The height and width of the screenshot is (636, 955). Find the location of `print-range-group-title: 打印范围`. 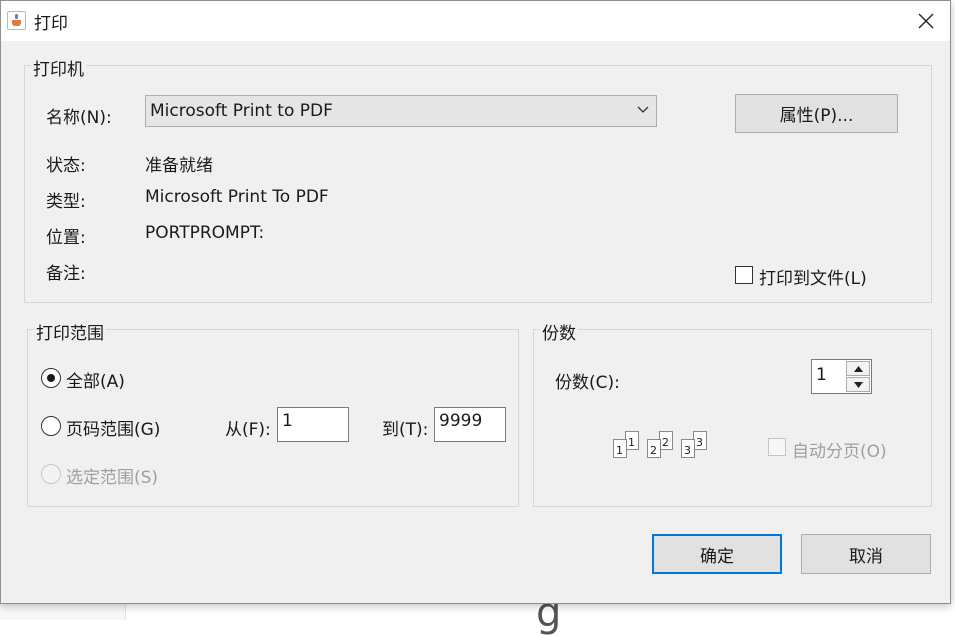

print-range-group-title: 打印范围 is located at coordinates (70, 331).